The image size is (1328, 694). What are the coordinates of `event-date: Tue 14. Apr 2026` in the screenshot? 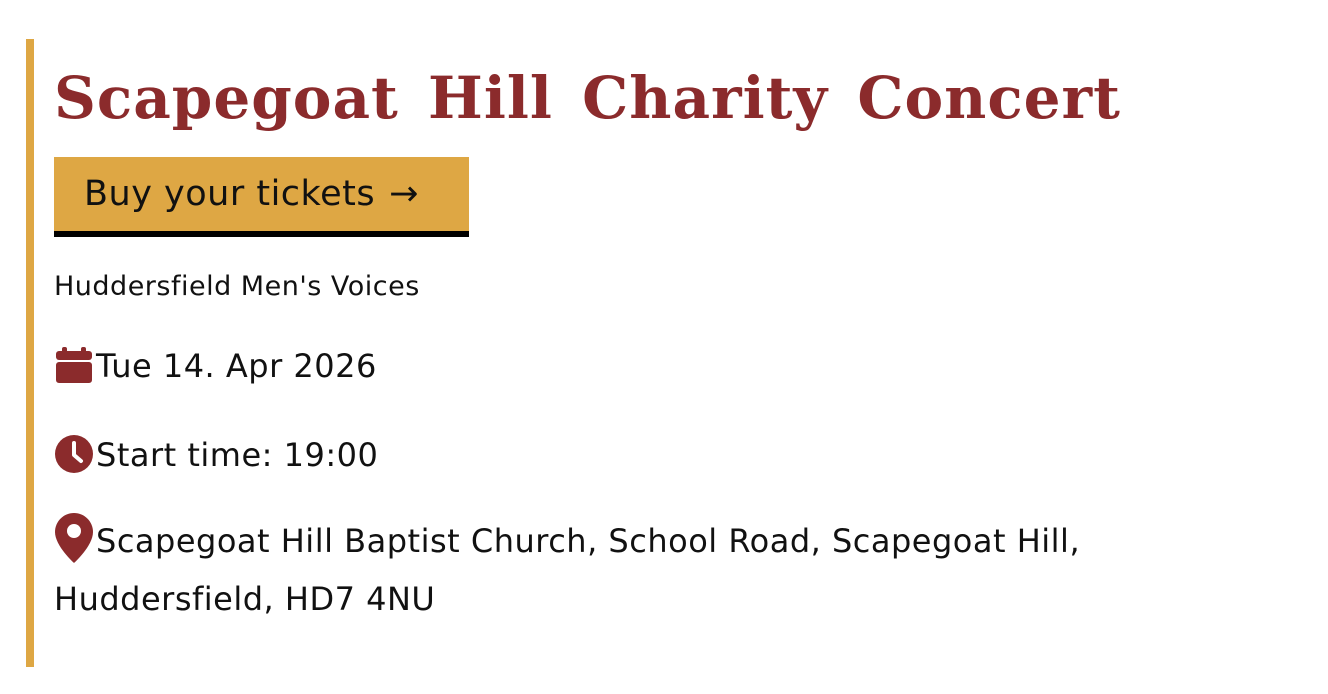 It's located at (236, 366).